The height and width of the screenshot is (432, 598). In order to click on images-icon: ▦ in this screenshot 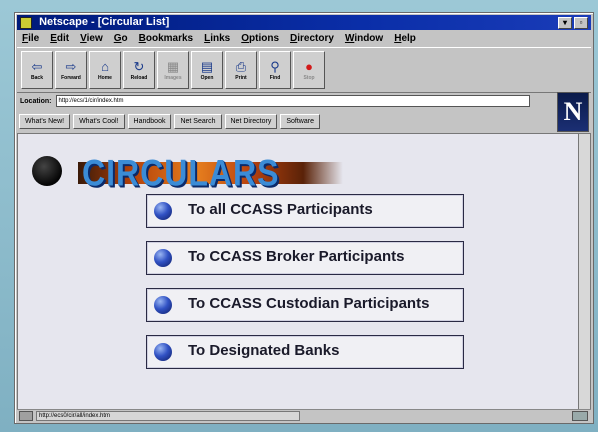, I will do `click(173, 66)`.